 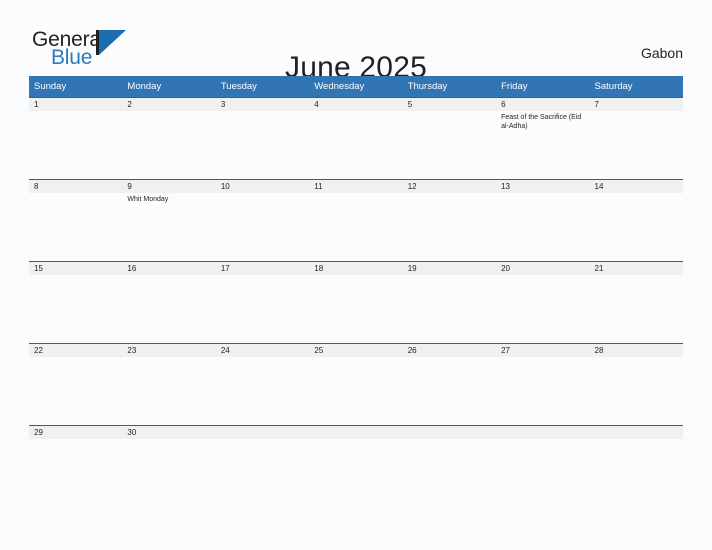 What do you see at coordinates (169, 138) in the screenshot?
I see `calendar-day-cell: 2` at bounding box center [169, 138].